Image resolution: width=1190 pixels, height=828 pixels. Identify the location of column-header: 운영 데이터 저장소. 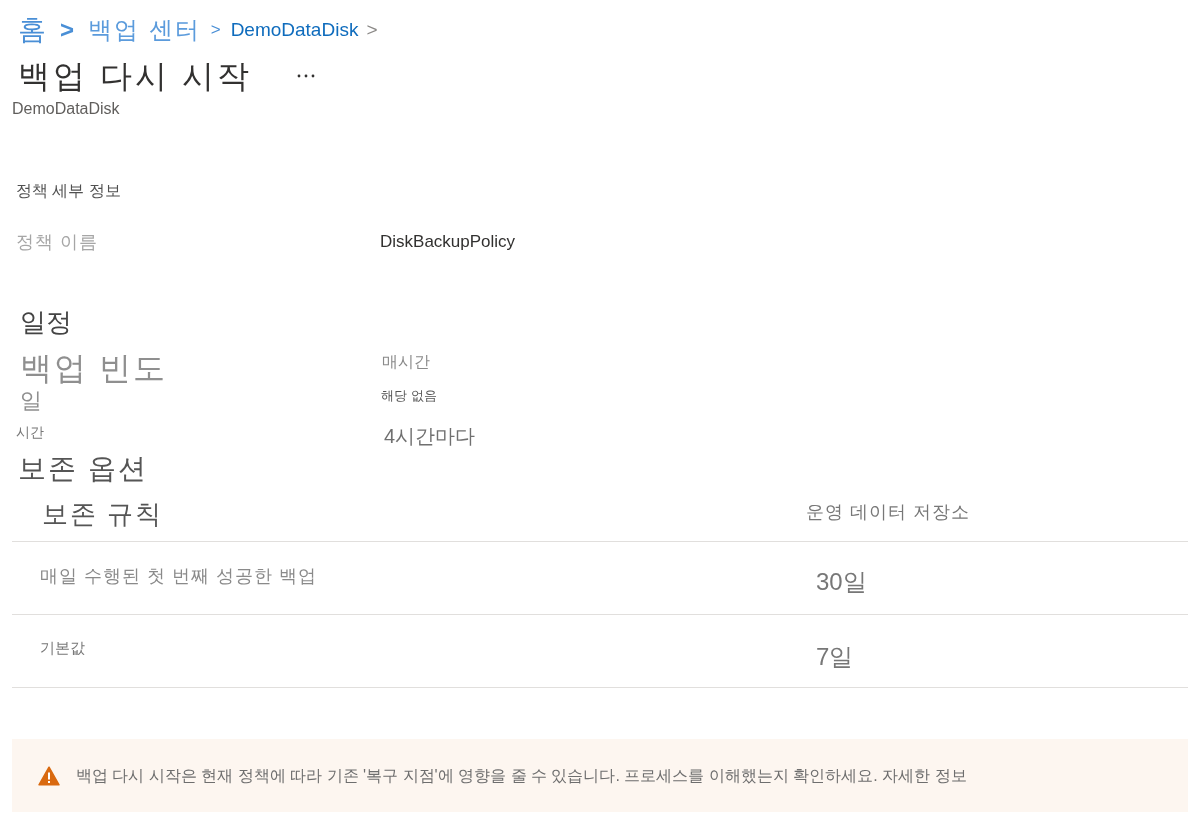
(888, 512).